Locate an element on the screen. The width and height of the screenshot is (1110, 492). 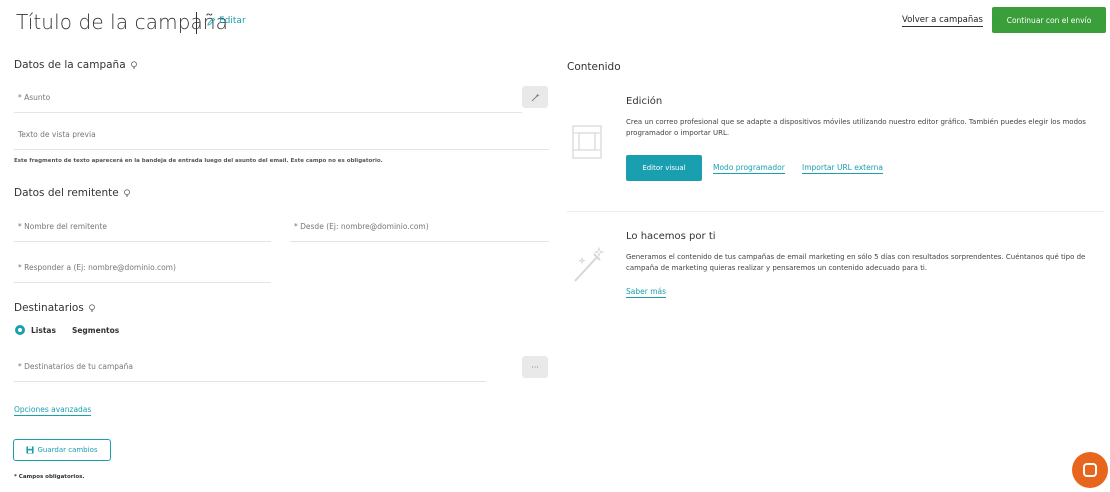
chat-bubble-icon is located at coordinates (1090, 470).